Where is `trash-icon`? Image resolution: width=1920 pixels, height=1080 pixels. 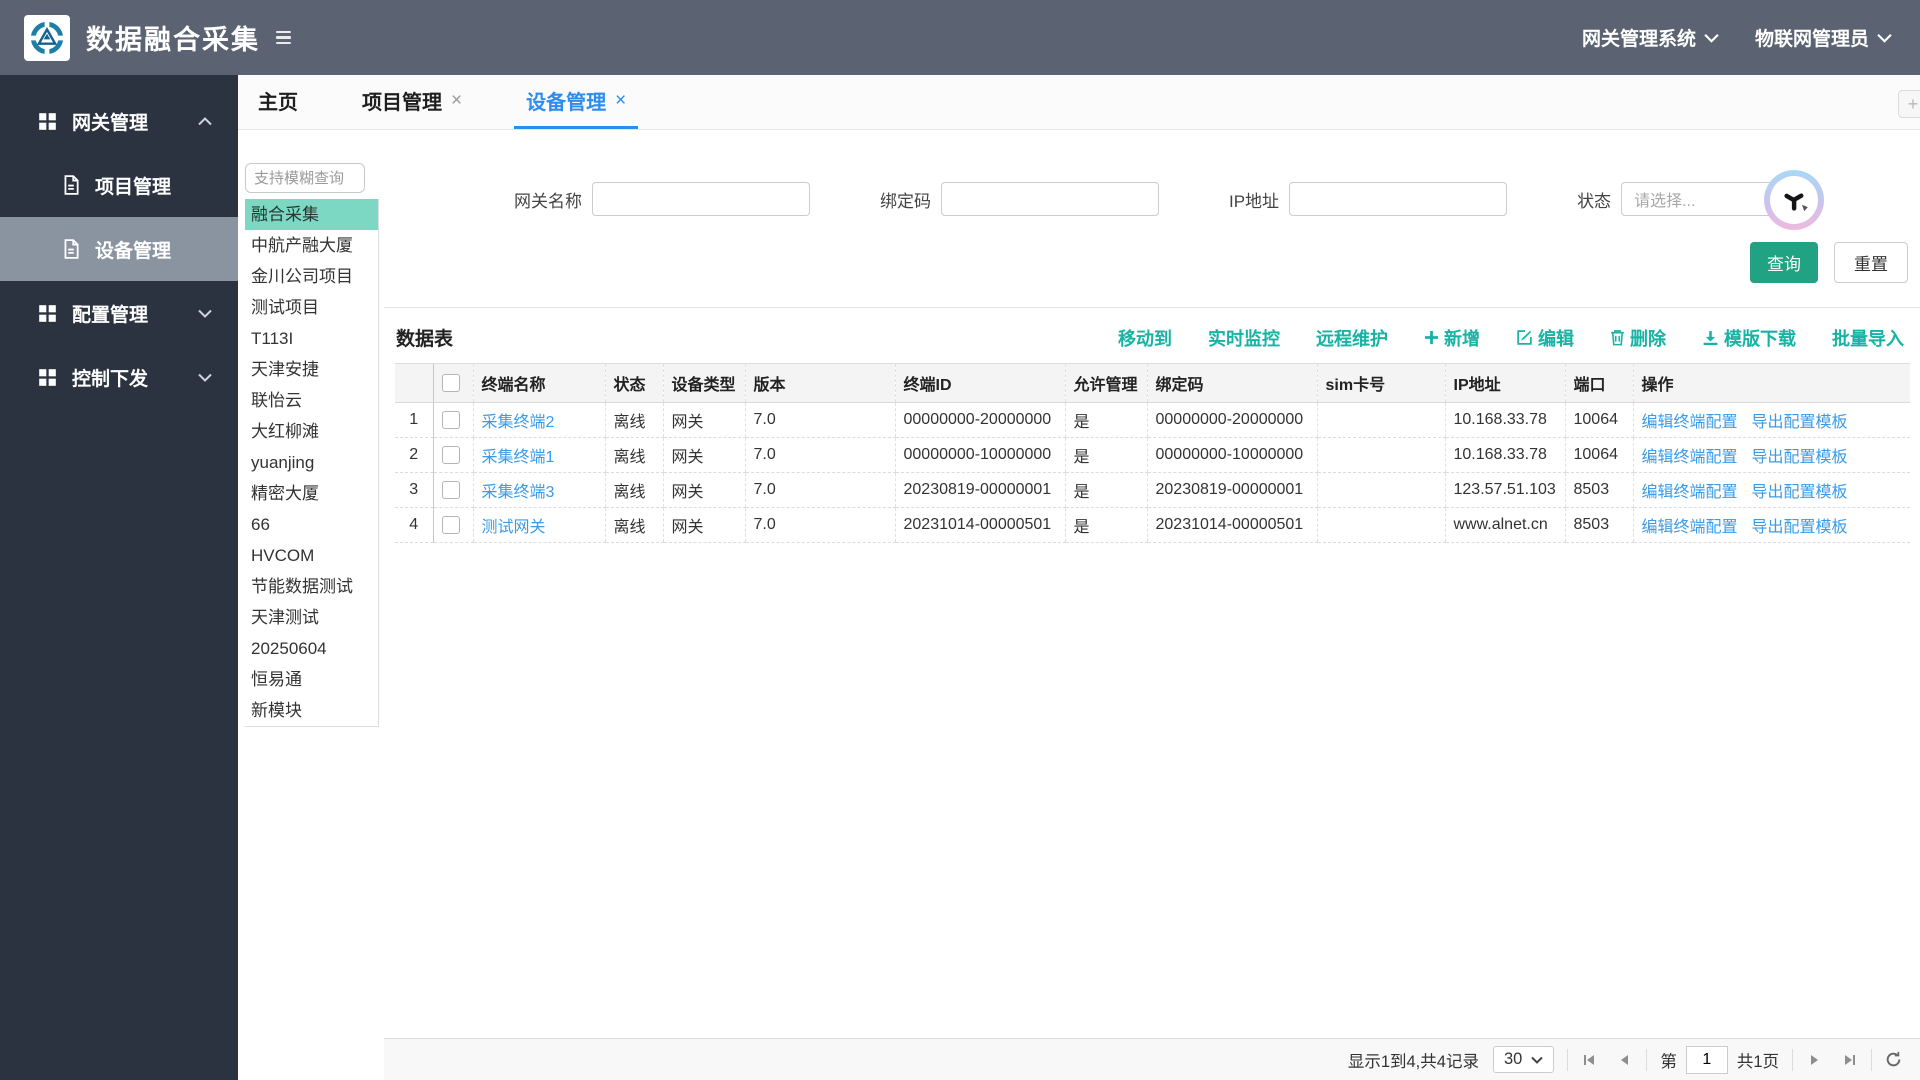
trash-icon is located at coordinates (1617, 337).